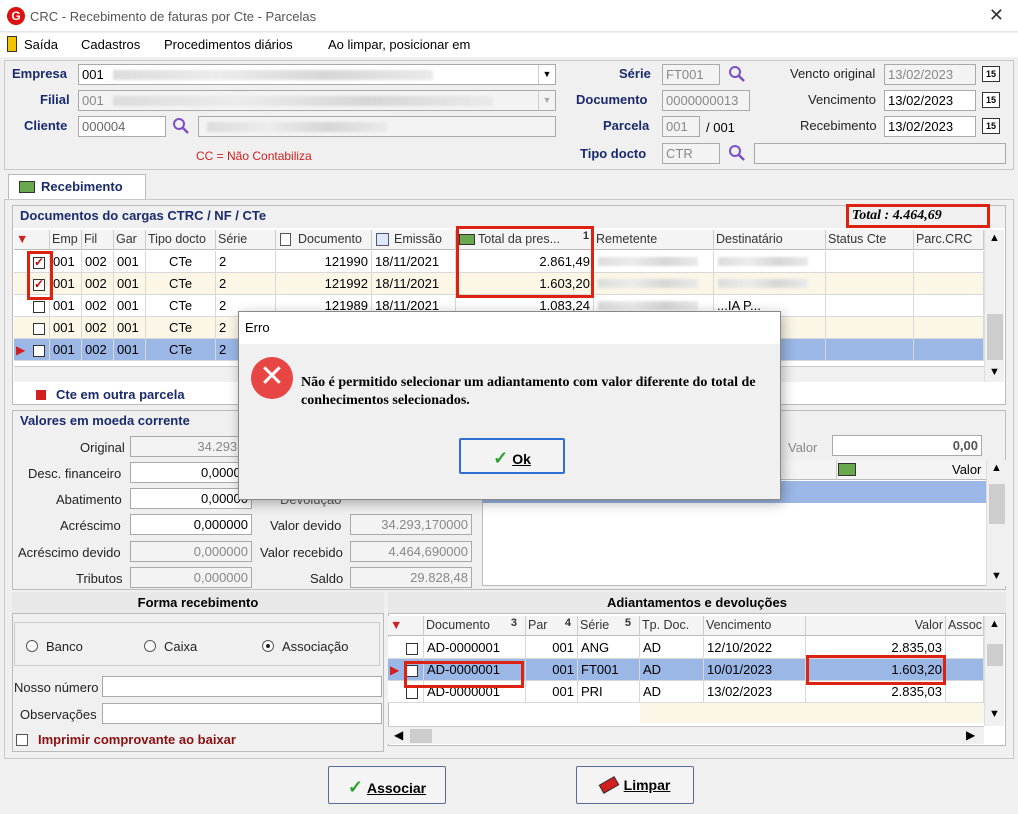 The image size is (1018, 814). Describe the element at coordinates (512, 456) in the screenshot. I see `ok-button: ✓ Ok` at that location.